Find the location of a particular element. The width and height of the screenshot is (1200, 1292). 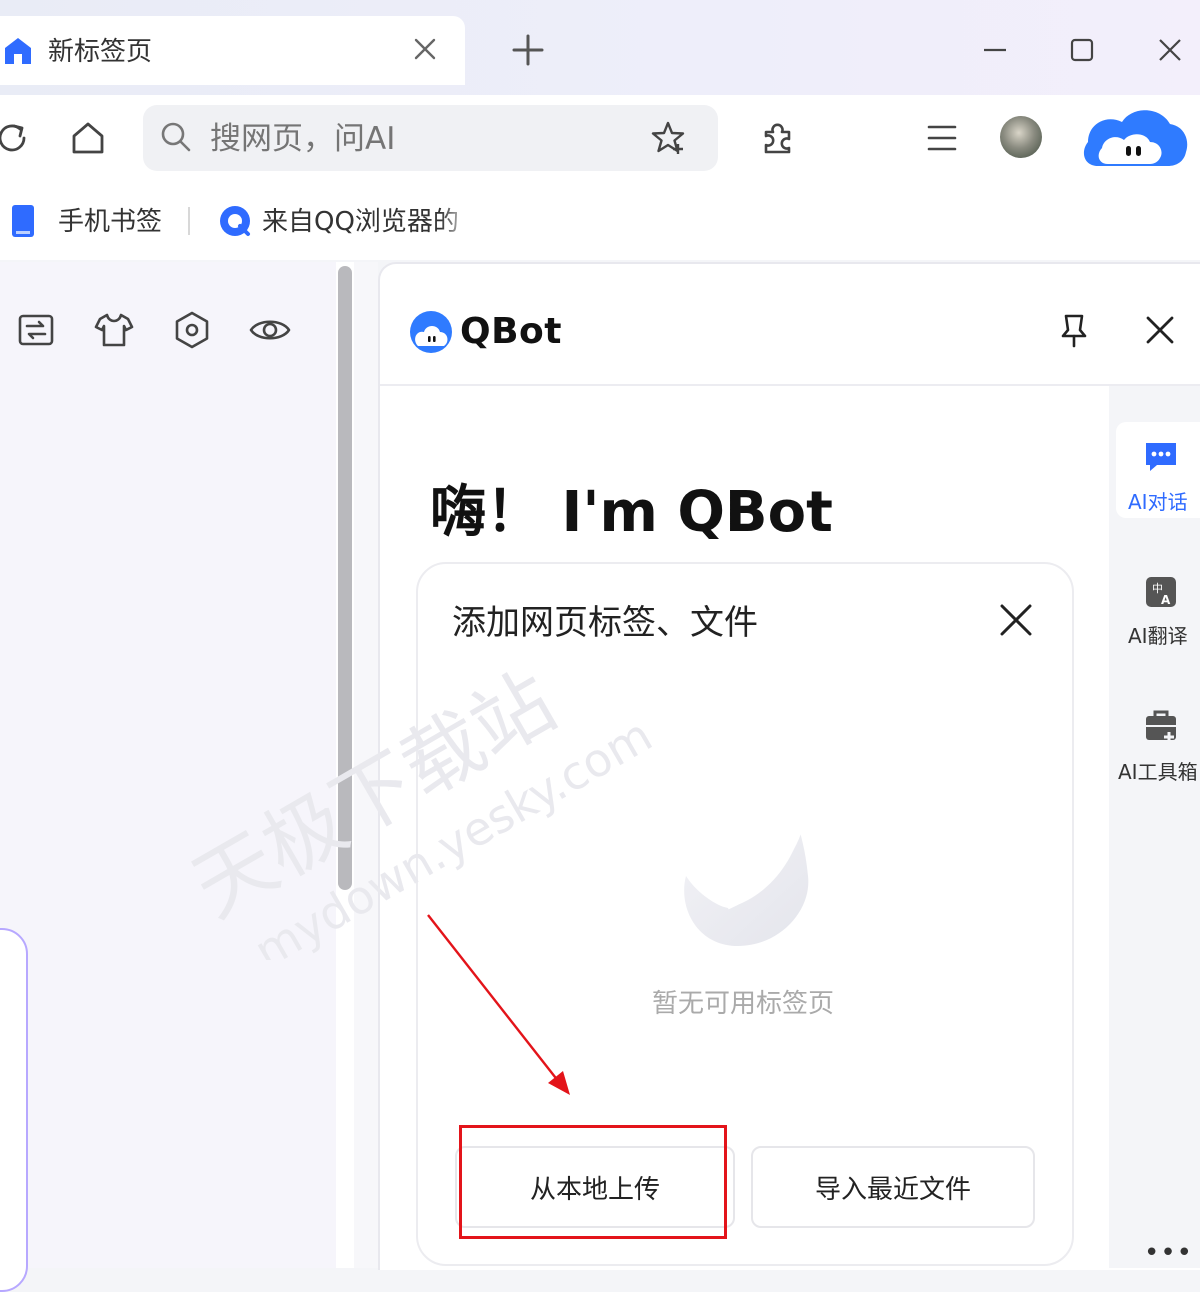

scrollbar-thumb is located at coordinates (345, 578).